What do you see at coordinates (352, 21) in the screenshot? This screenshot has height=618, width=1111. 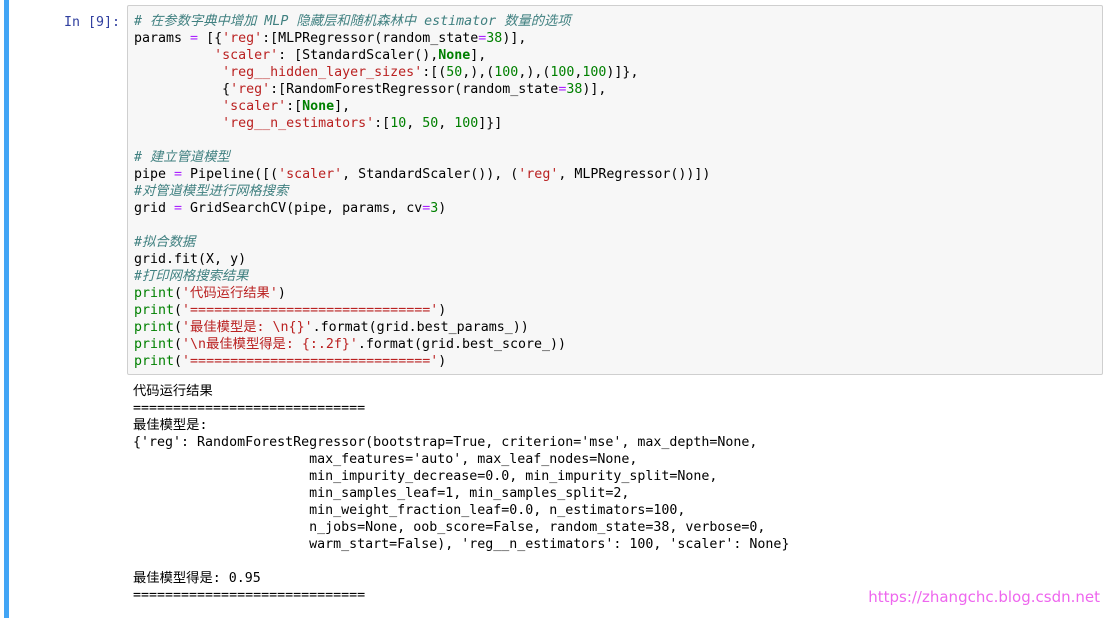 I see `code-token: # 在参数字典中增加 MLP 隐藏层和随机森林中 estimator 数量的选项` at bounding box center [352, 21].